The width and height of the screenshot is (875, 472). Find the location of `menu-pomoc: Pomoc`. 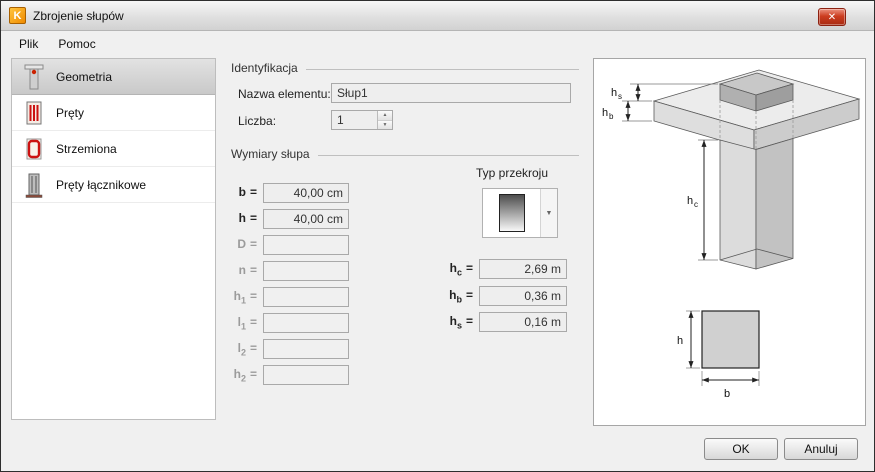

menu-pomoc: Pomoc is located at coordinates (76, 44).